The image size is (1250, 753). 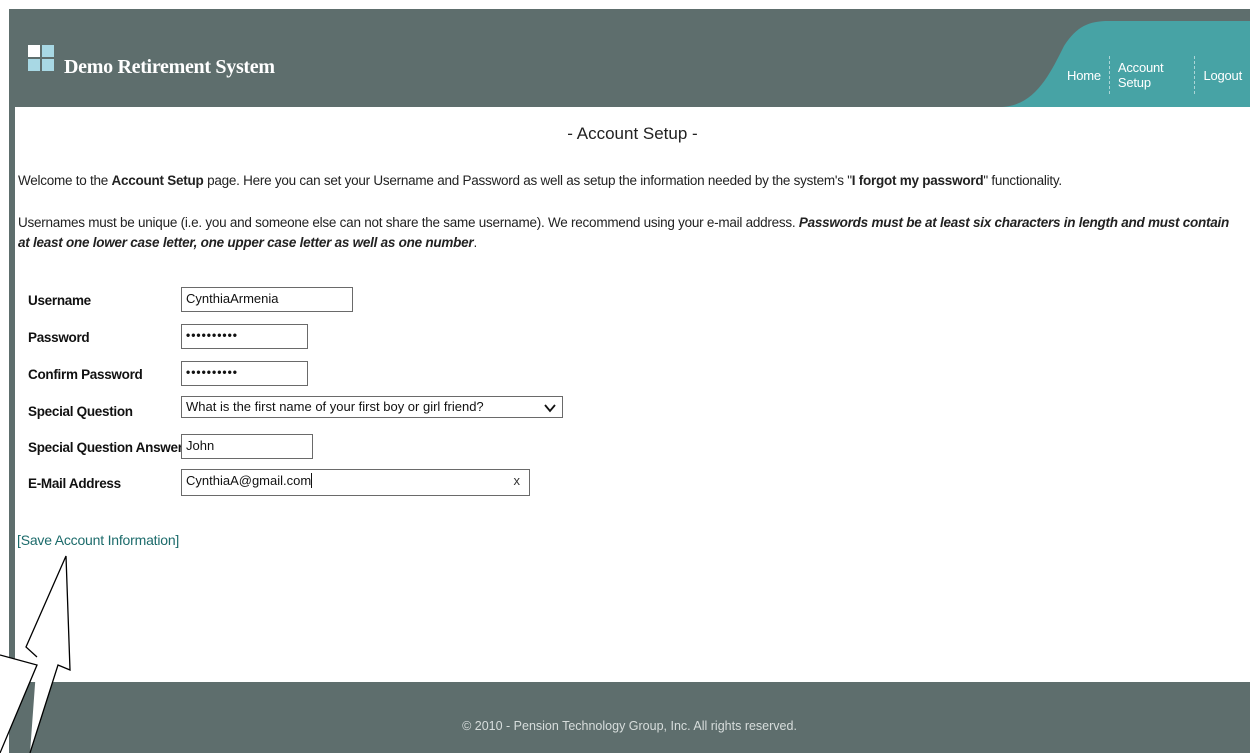 I want to click on save-account-information-link: [Save Account Information], so click(x=98, y=540).